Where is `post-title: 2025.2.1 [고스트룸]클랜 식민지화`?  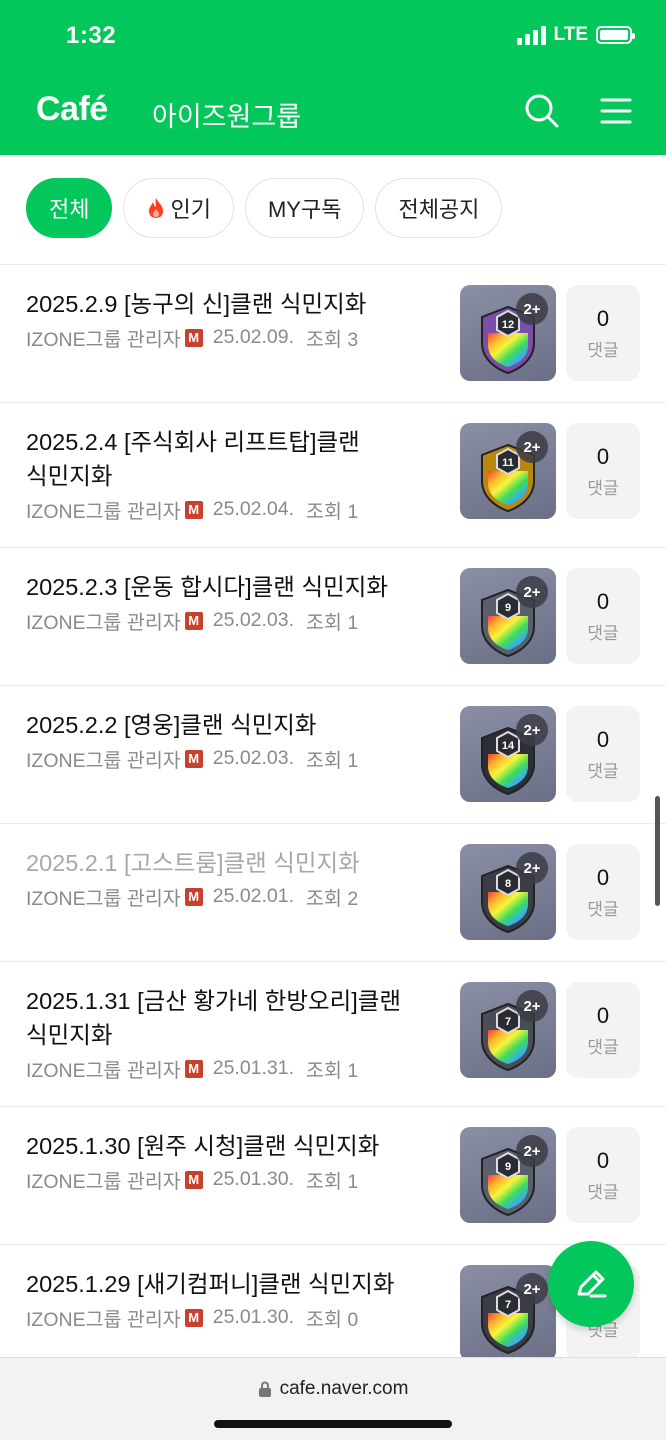
post-title: 2025.2.1 [고스트룸]클랜 식민지화 is located at coordinates (236, 863).